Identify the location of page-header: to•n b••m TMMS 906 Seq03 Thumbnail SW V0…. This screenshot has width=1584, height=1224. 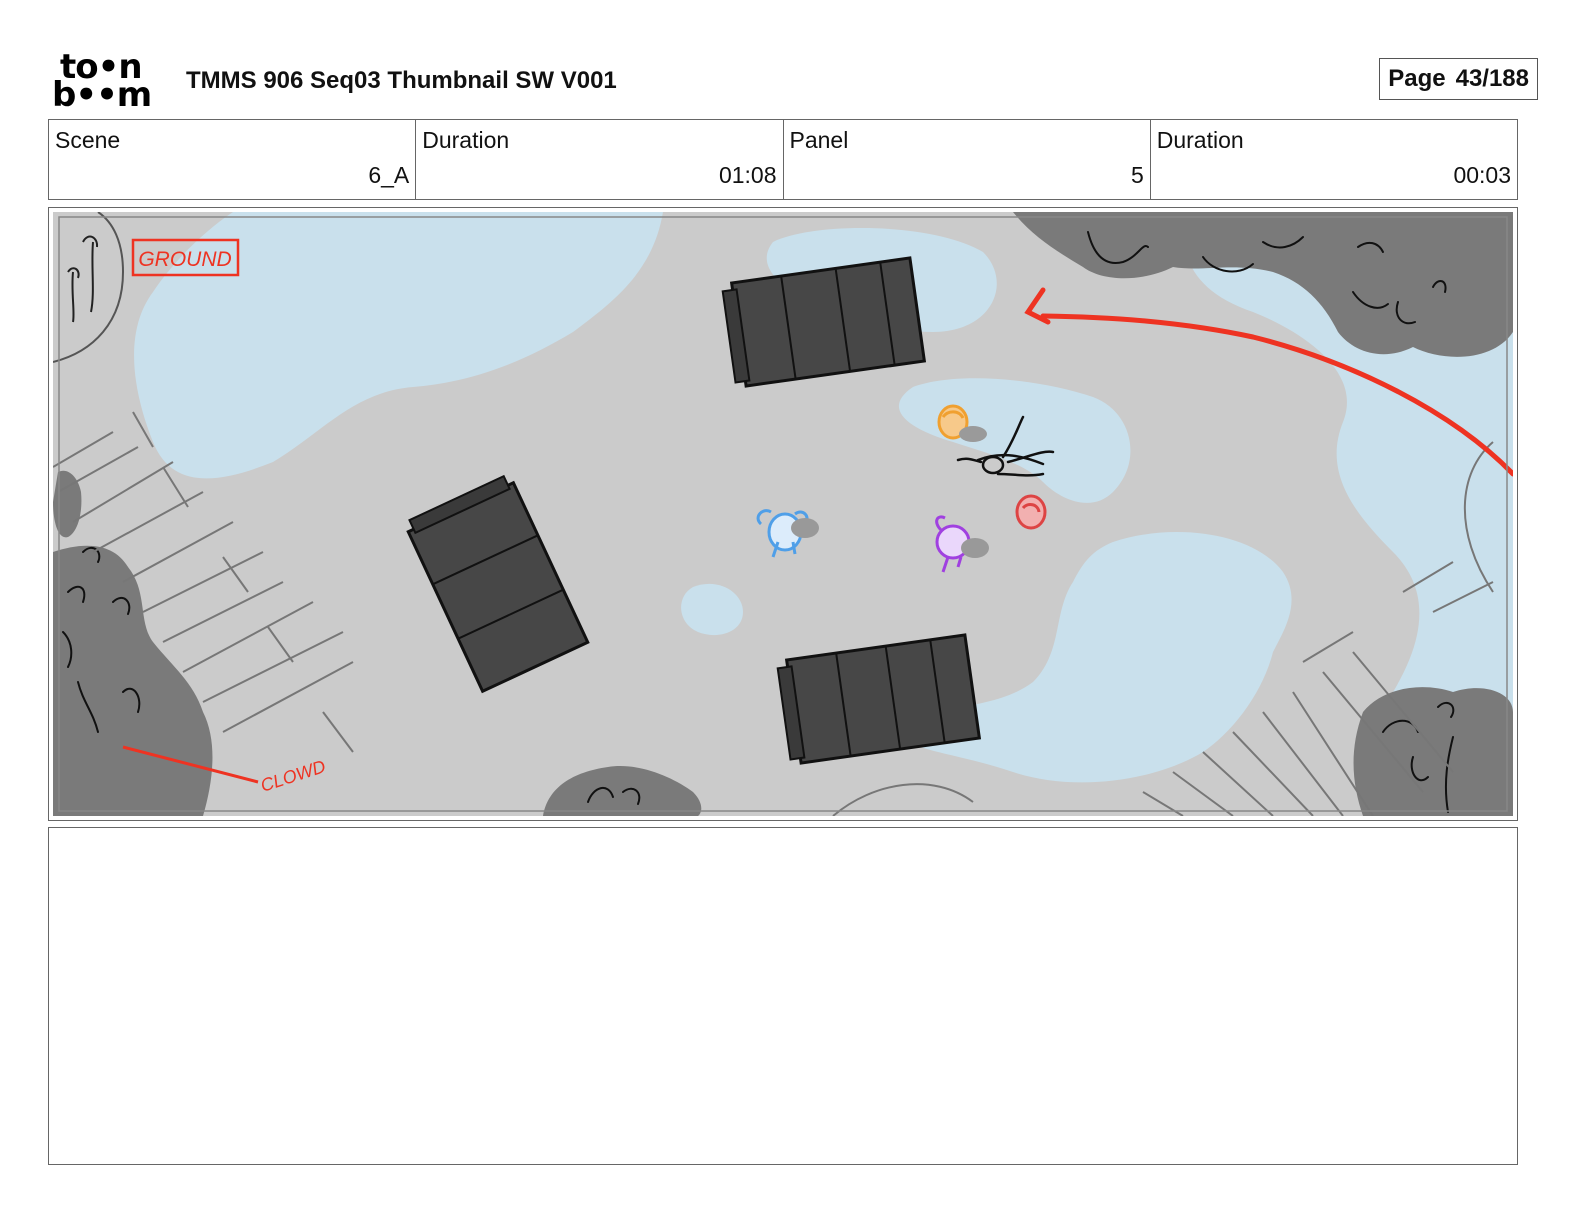
(793, 81).